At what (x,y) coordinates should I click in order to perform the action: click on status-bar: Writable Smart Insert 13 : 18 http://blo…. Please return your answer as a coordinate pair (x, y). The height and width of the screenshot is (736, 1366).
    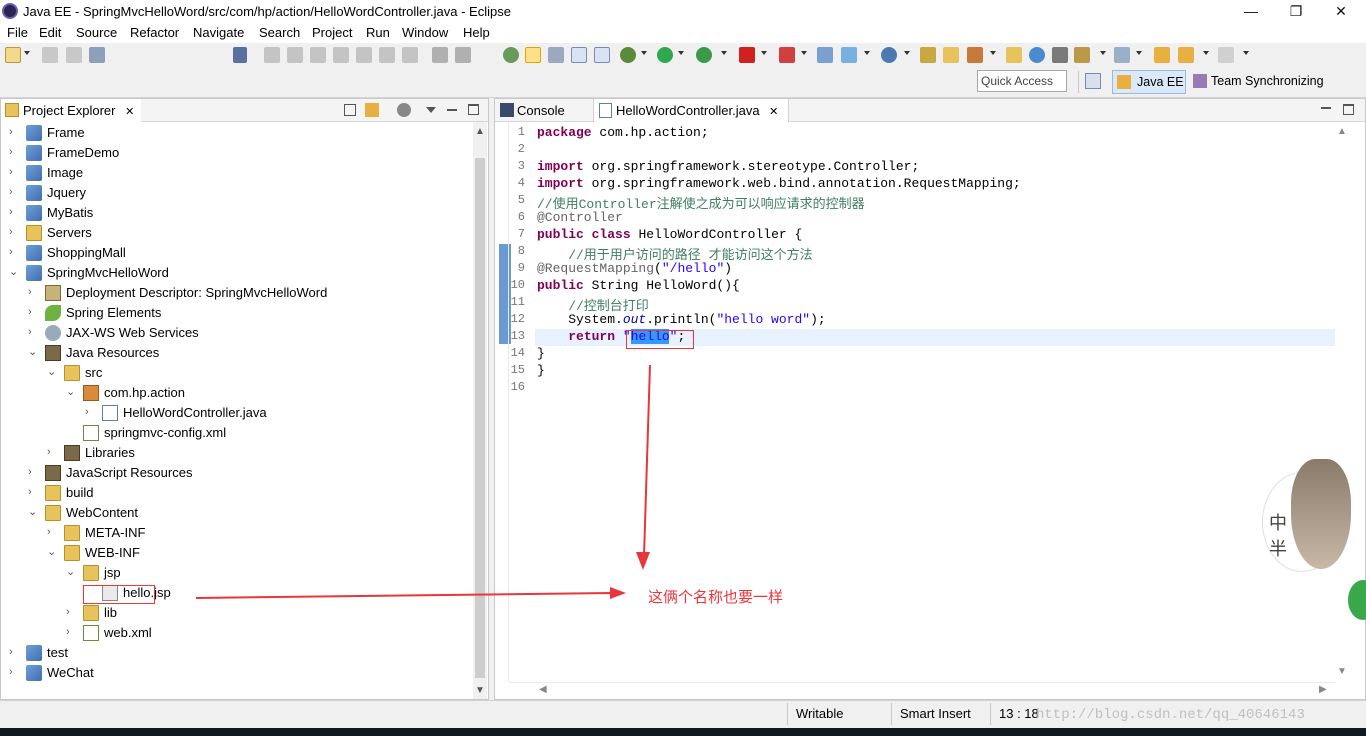
    Looking at the image, I should click on (683, 714).